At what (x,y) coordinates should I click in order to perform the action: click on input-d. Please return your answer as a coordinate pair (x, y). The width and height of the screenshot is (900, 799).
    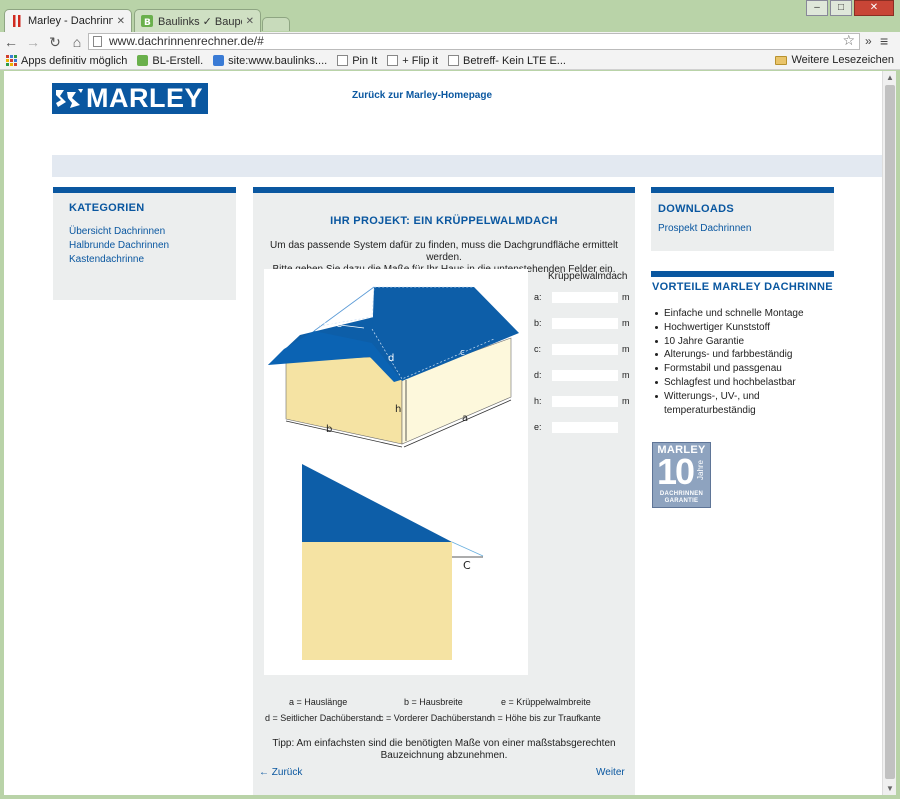
    Looking at the image, I should click on (585, 375).